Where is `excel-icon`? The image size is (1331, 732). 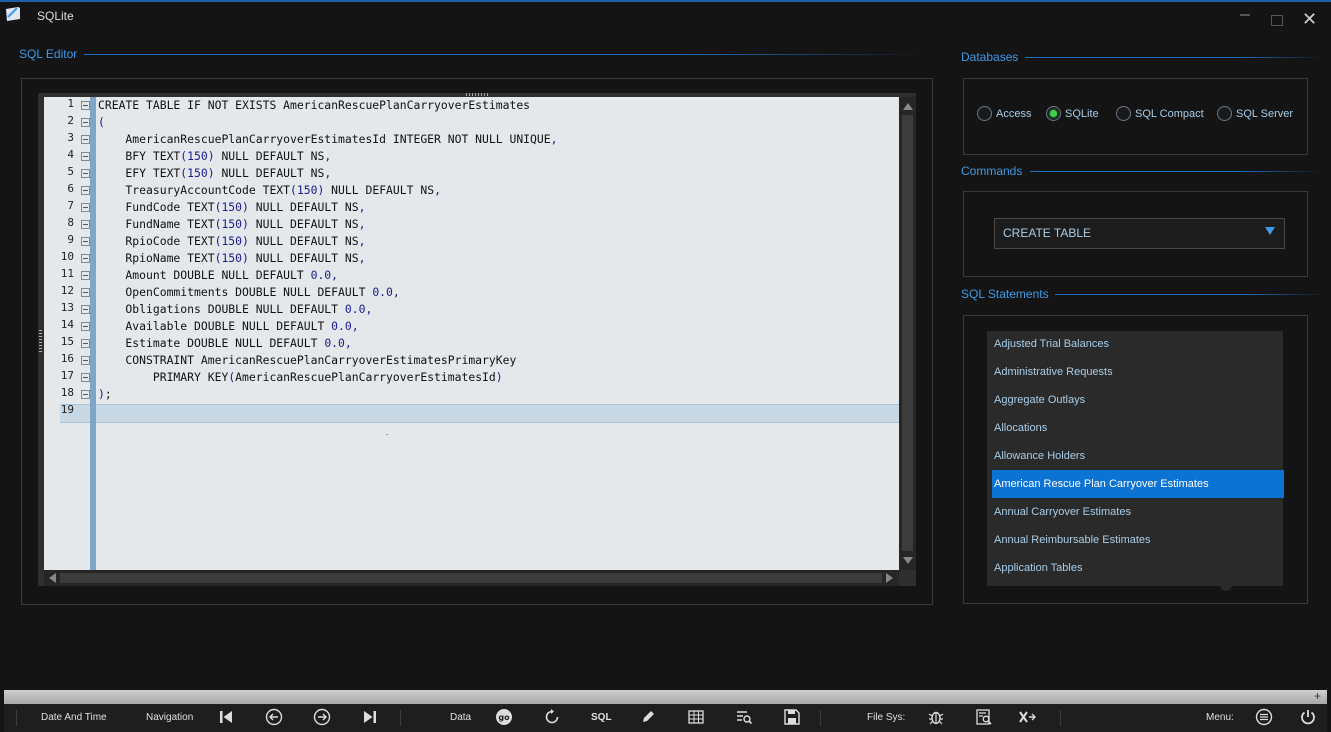
excel-icon is located at coordinates (1027, 717).